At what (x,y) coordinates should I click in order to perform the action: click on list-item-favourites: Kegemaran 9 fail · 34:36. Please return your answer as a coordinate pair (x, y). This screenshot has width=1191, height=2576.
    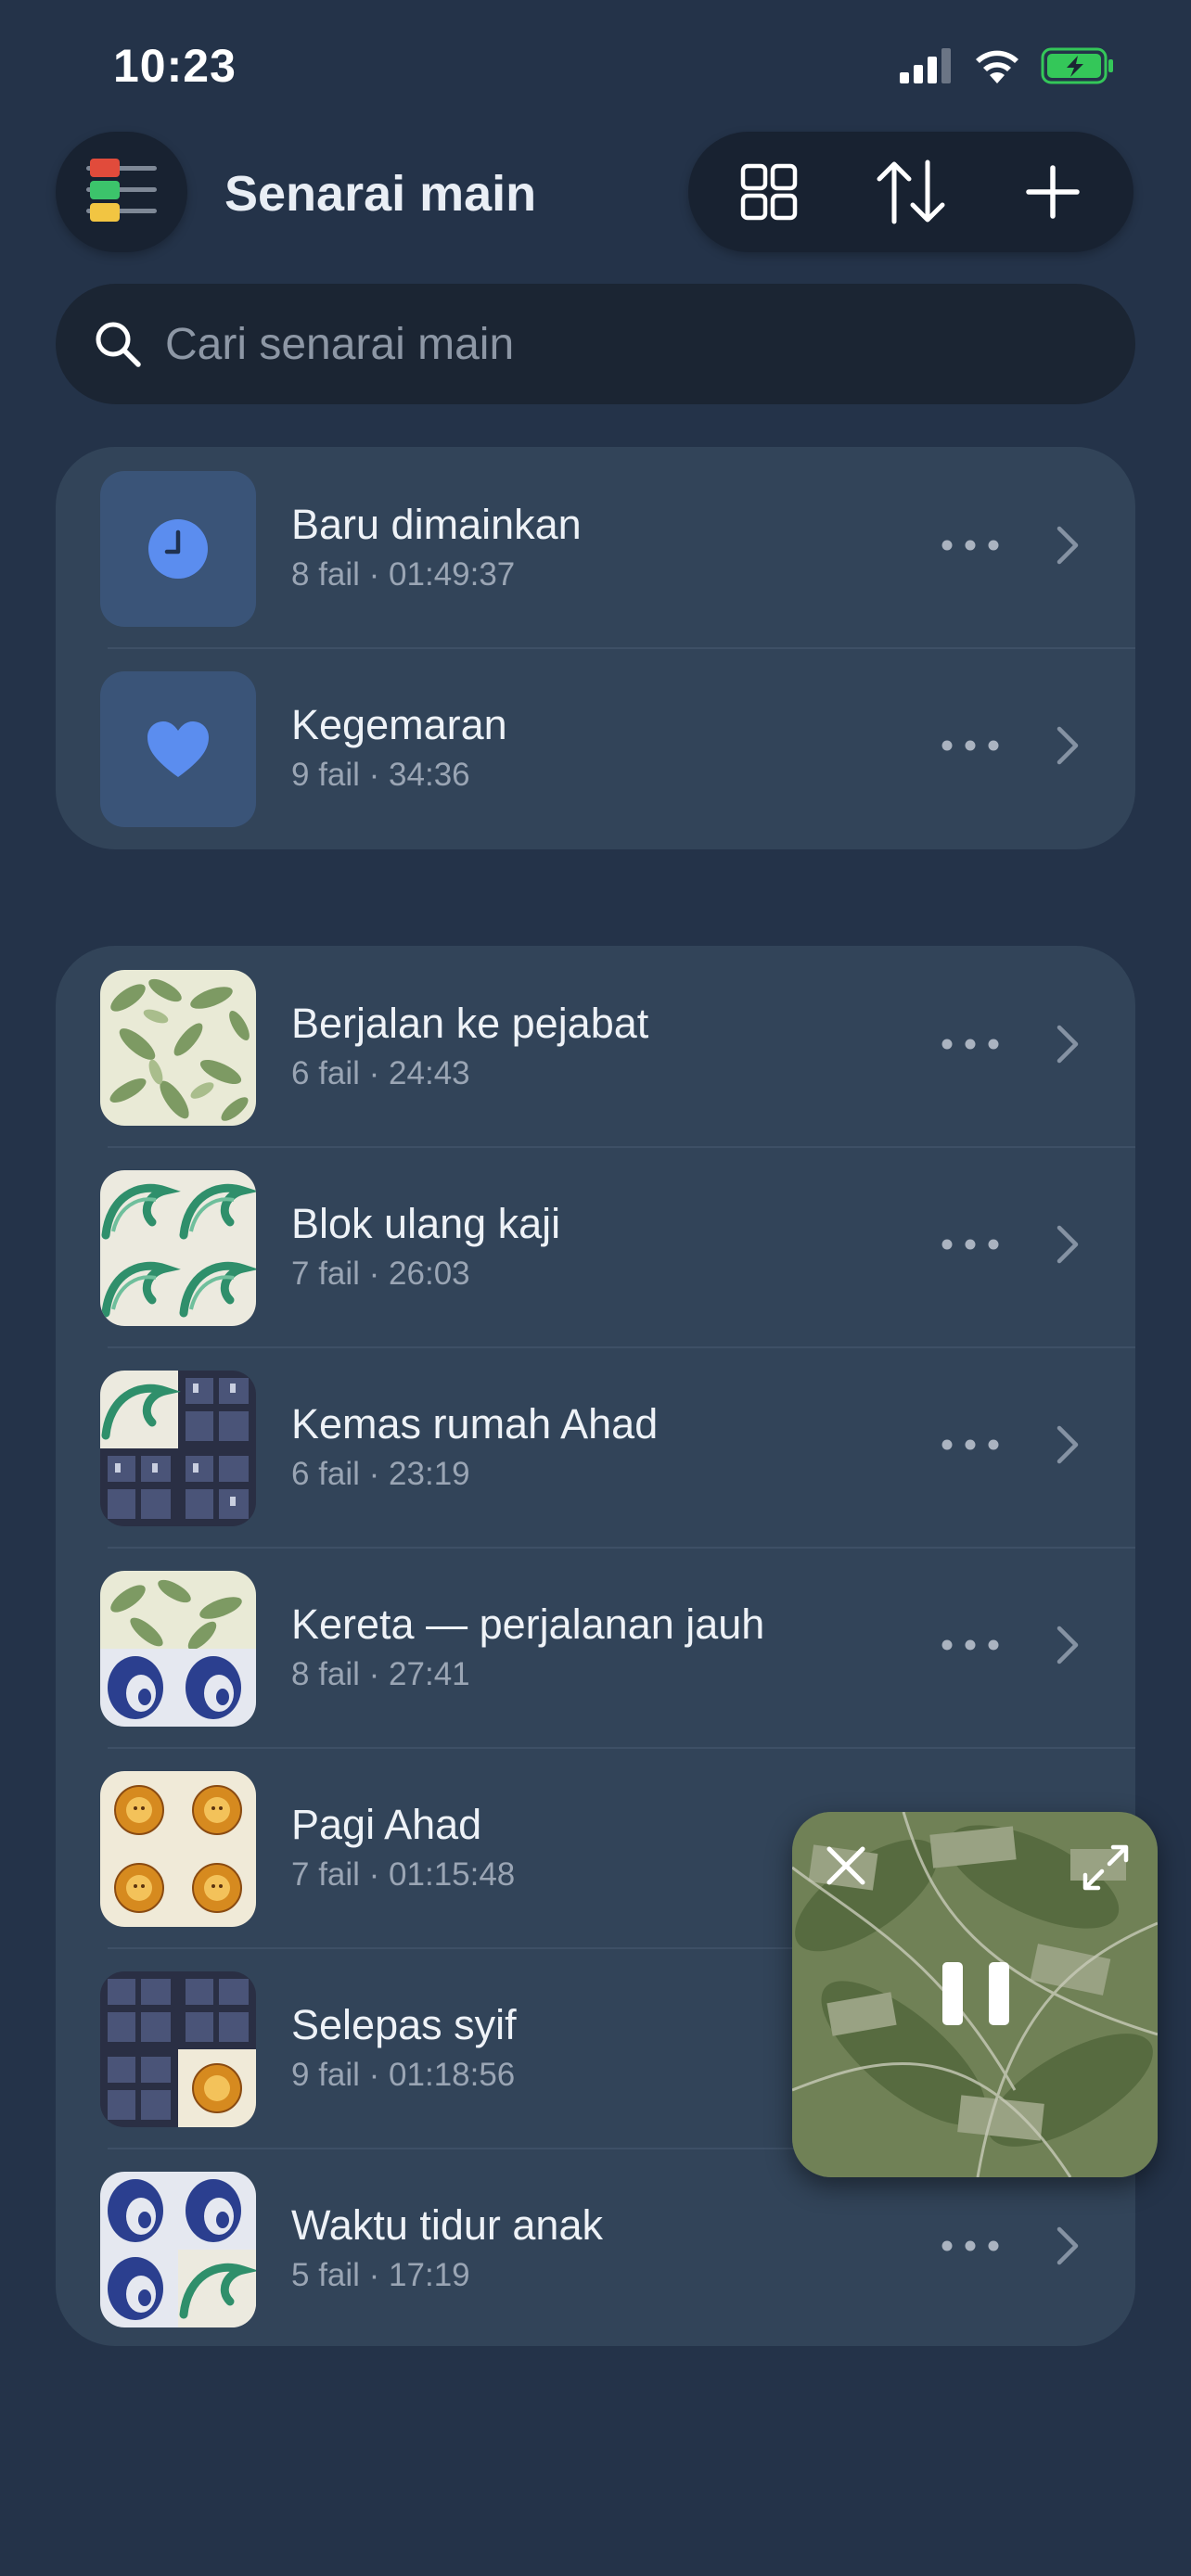
    Looking at the image, I should click on (595, 747).